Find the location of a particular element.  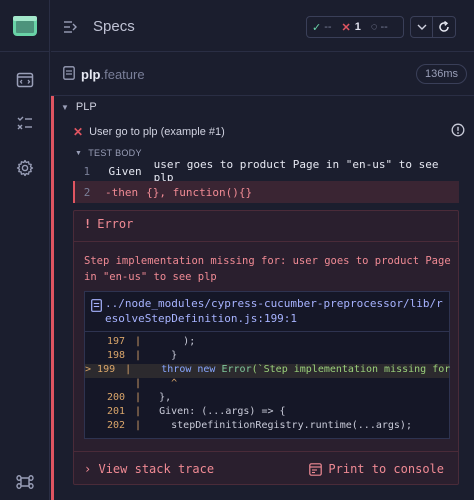

command-row-failed: 2 -then {}, function(){} is located at coordinates (266, 192).